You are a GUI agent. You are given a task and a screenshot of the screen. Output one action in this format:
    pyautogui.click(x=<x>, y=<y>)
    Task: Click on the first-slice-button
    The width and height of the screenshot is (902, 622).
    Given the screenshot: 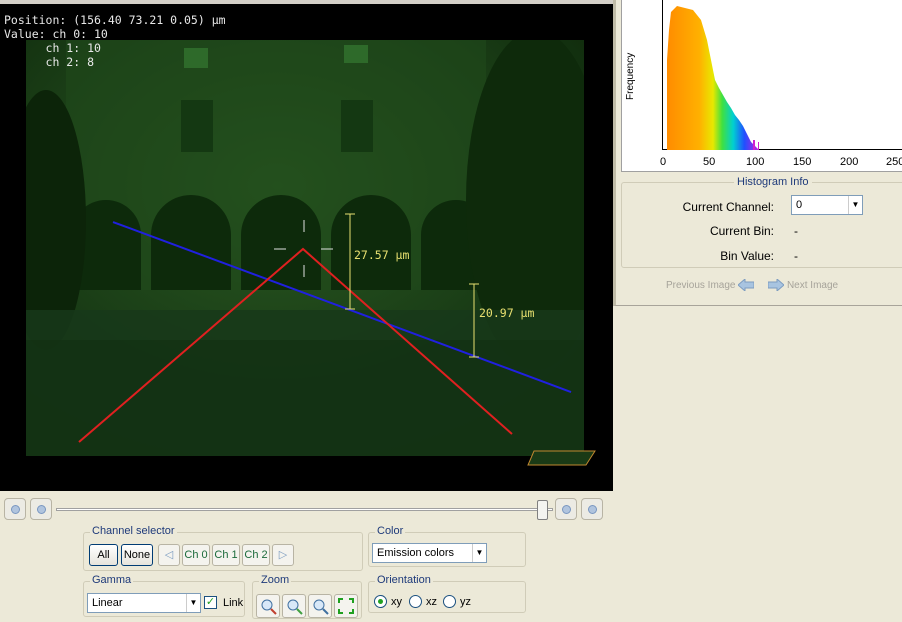 What is the action you would take?
    pyautogui.click(x=41, y=509)
    